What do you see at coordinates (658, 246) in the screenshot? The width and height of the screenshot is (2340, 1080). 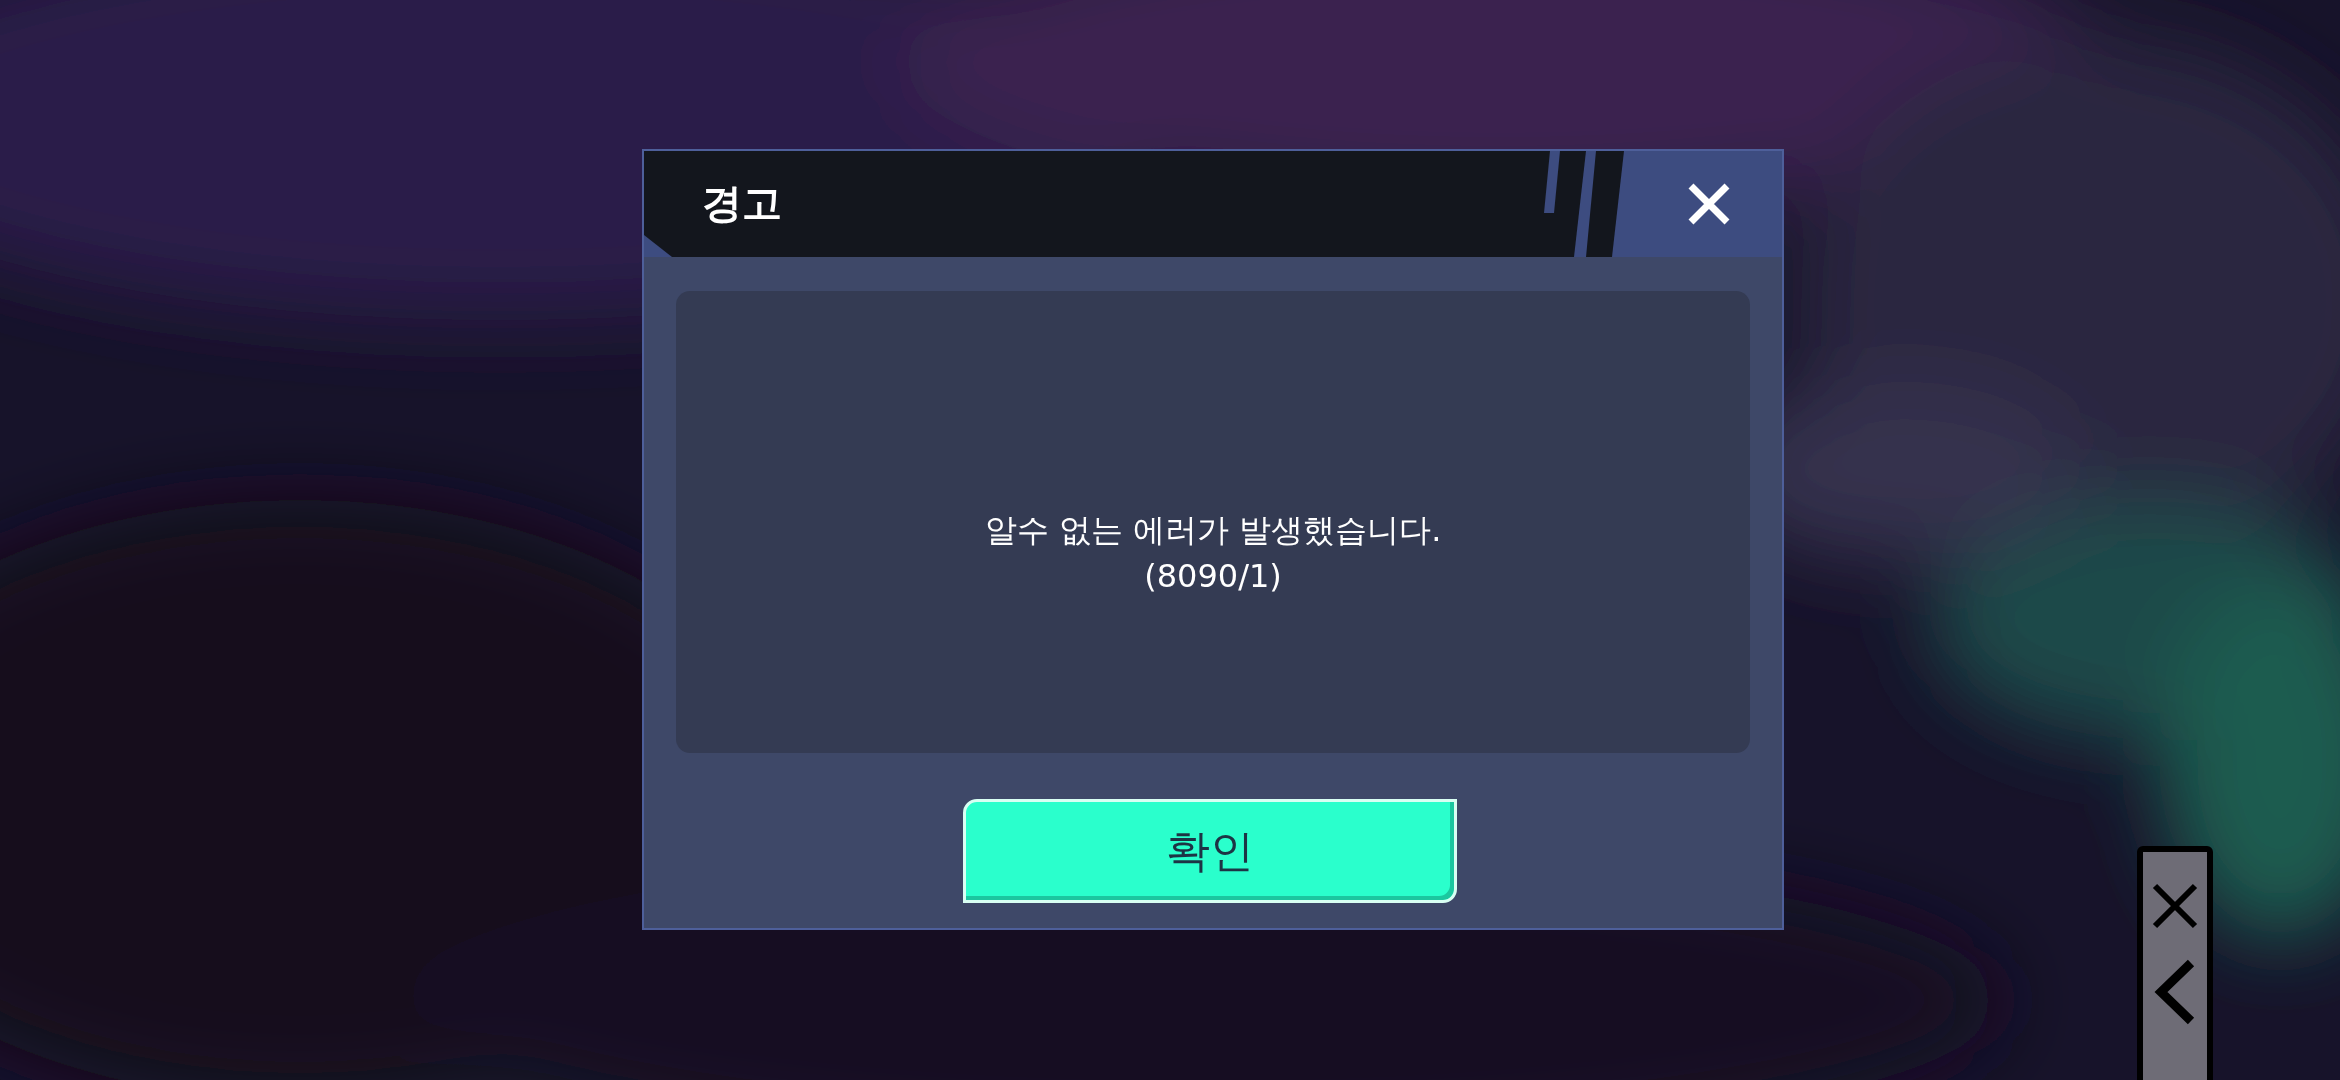 I see `corner-icon` at bounding box center [658, 246].